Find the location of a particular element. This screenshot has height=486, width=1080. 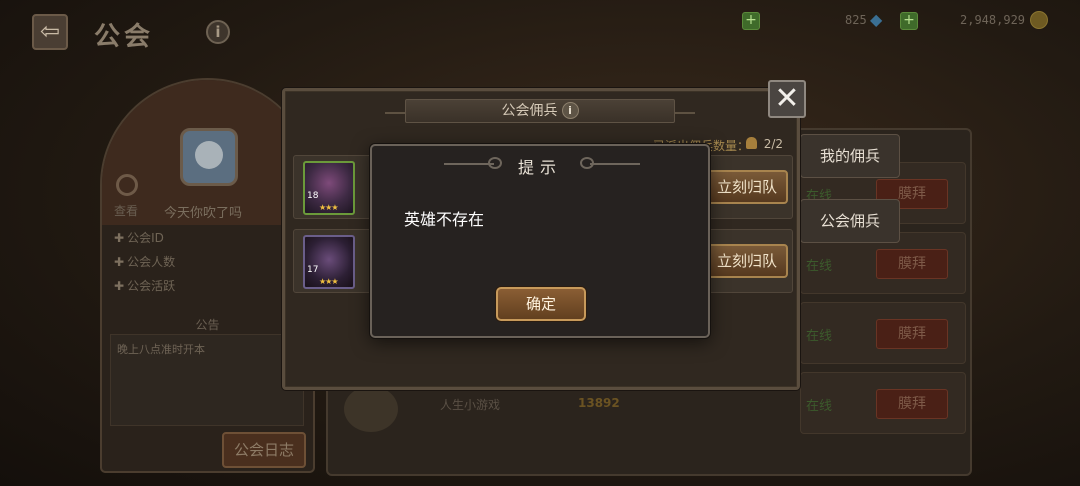

view-label: 查看 is located at coordinates (126, 211).